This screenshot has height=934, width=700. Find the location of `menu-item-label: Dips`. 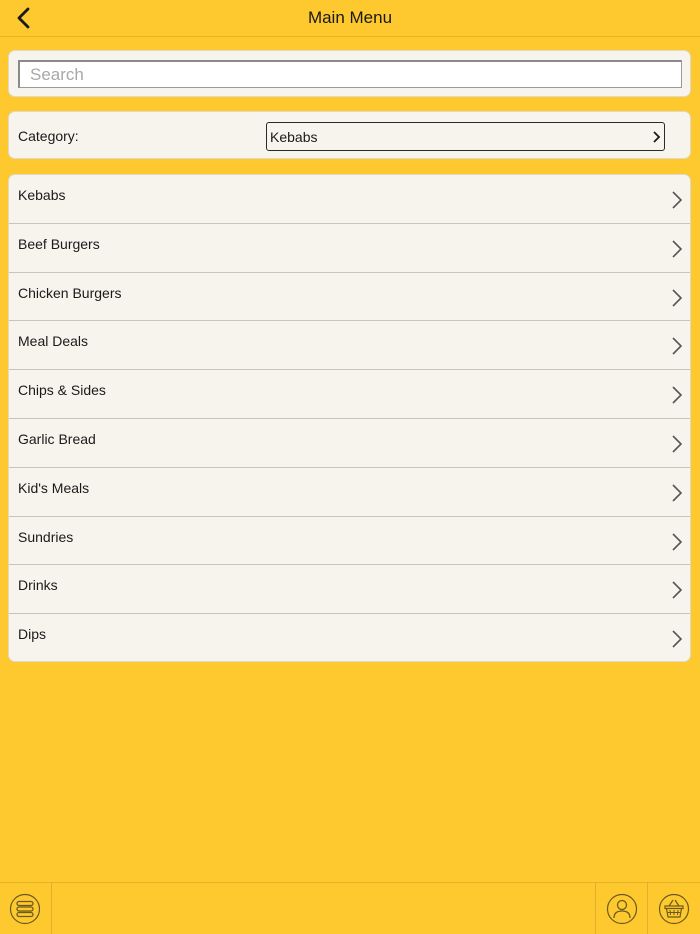

menu-item-label: Dips is located at coordinates (32, 634).